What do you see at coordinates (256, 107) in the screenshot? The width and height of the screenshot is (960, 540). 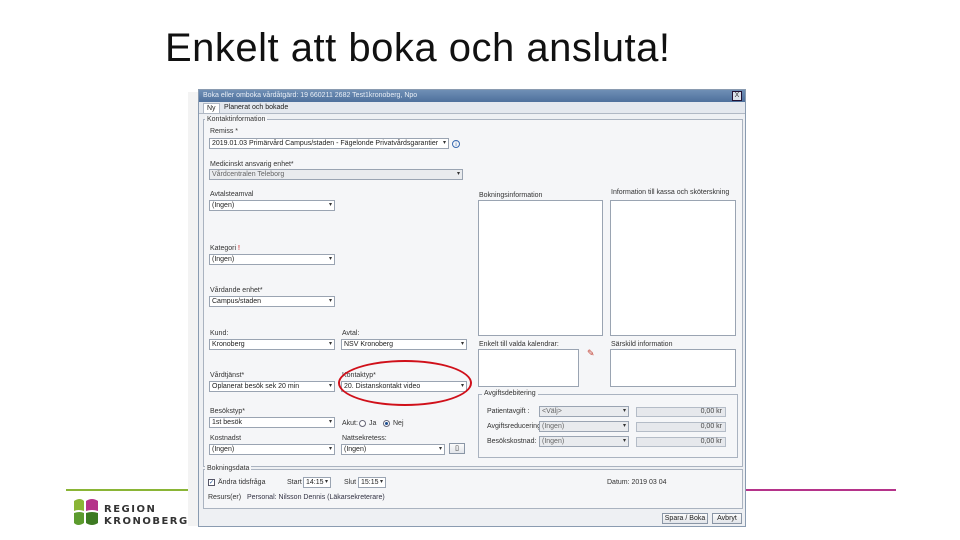 I see `tab-planerat: Planerat och bokade` at bounding box center [256, 107].